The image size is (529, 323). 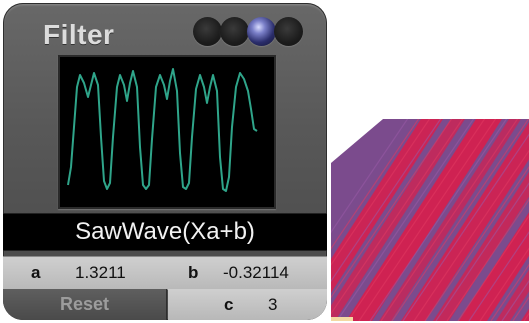 I want to click on bottom-row: Reset c 3, so click(x=165, y=304).